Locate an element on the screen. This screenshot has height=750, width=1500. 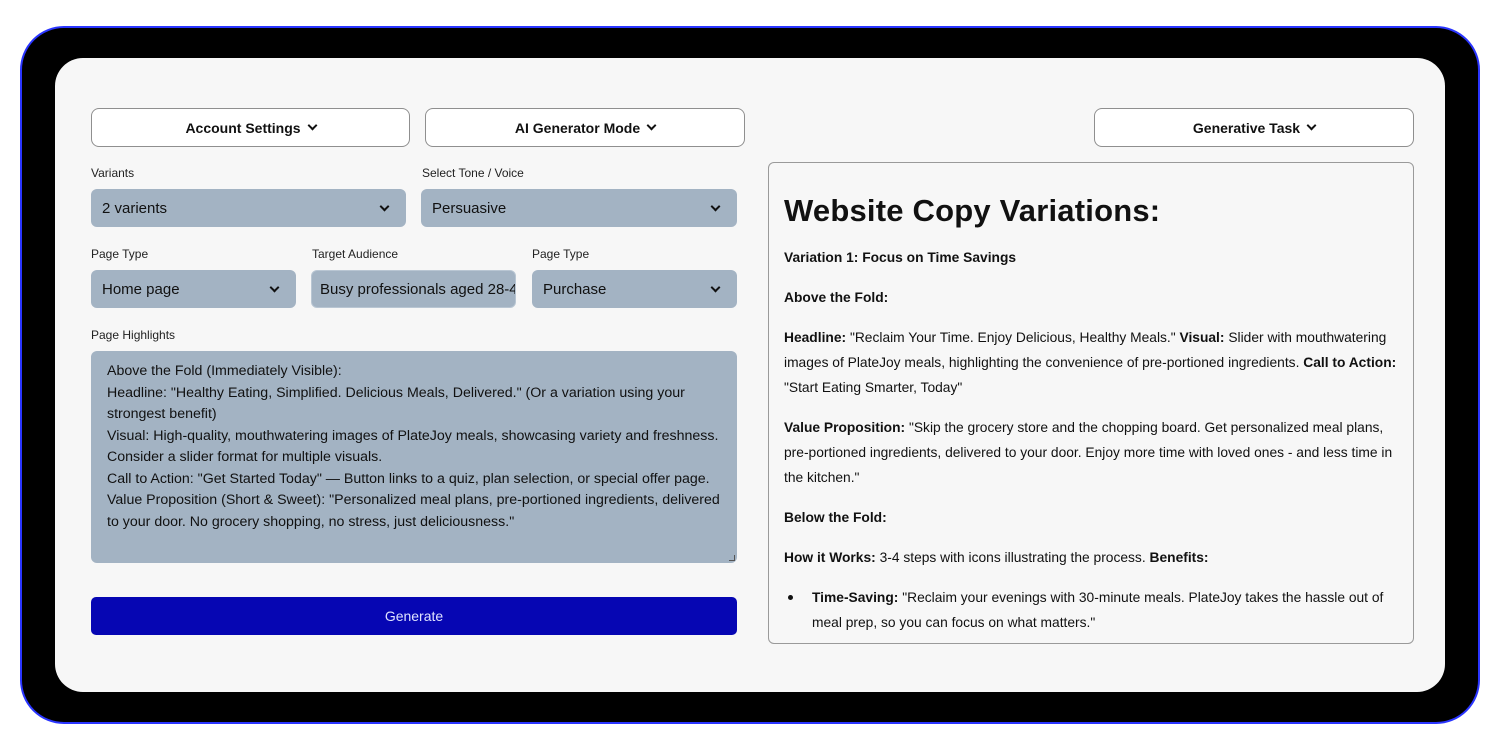
page-type-2-label: Page Type is located at coordinates (561, 254).